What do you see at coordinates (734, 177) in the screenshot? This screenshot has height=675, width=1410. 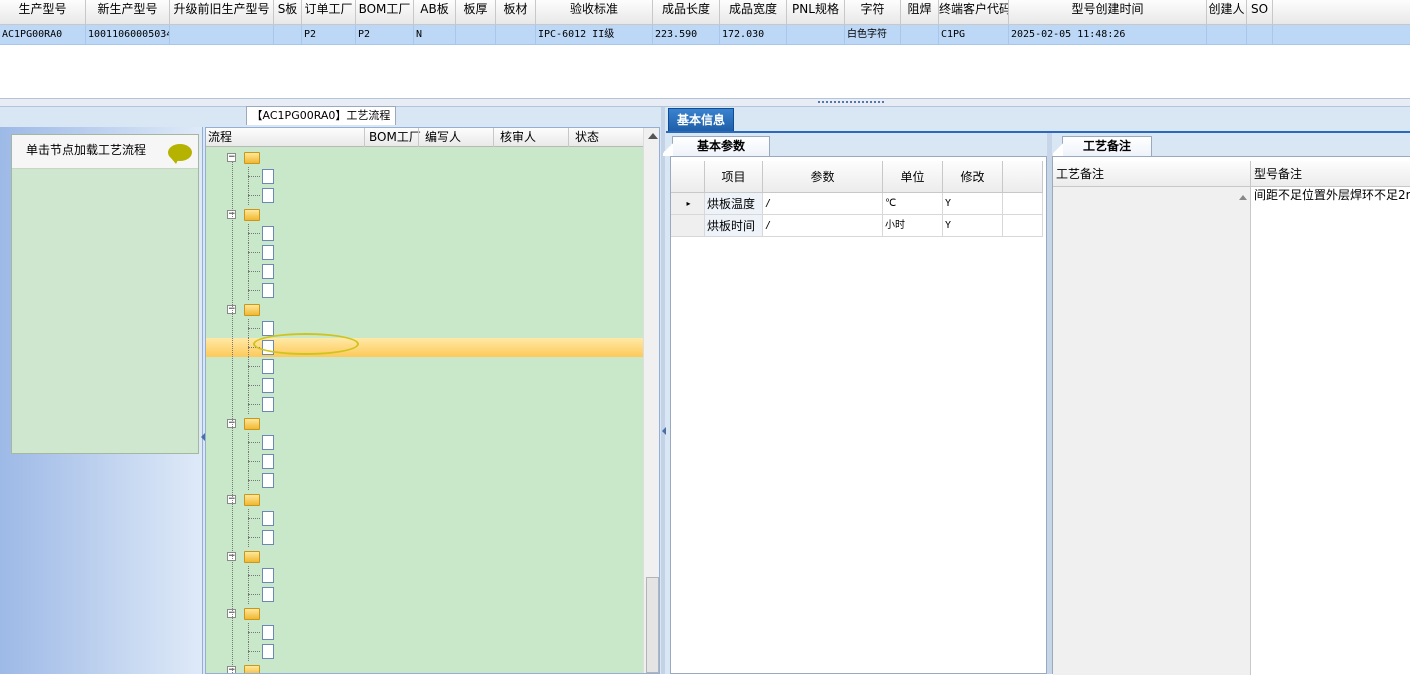 I see `param-header-item: 项目` at bounding box center [734, 177].